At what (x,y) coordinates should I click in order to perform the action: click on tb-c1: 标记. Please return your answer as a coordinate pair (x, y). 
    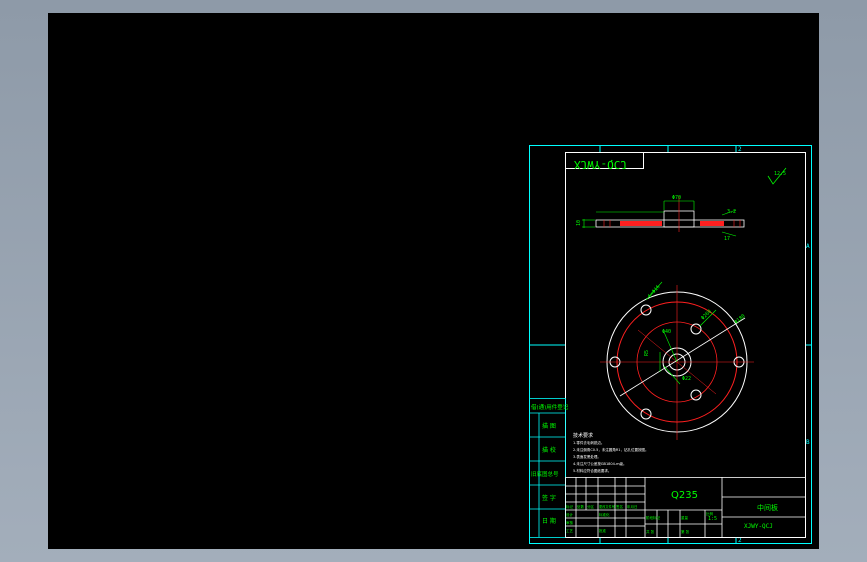
    Looking at the image, I should click on (570, 506).